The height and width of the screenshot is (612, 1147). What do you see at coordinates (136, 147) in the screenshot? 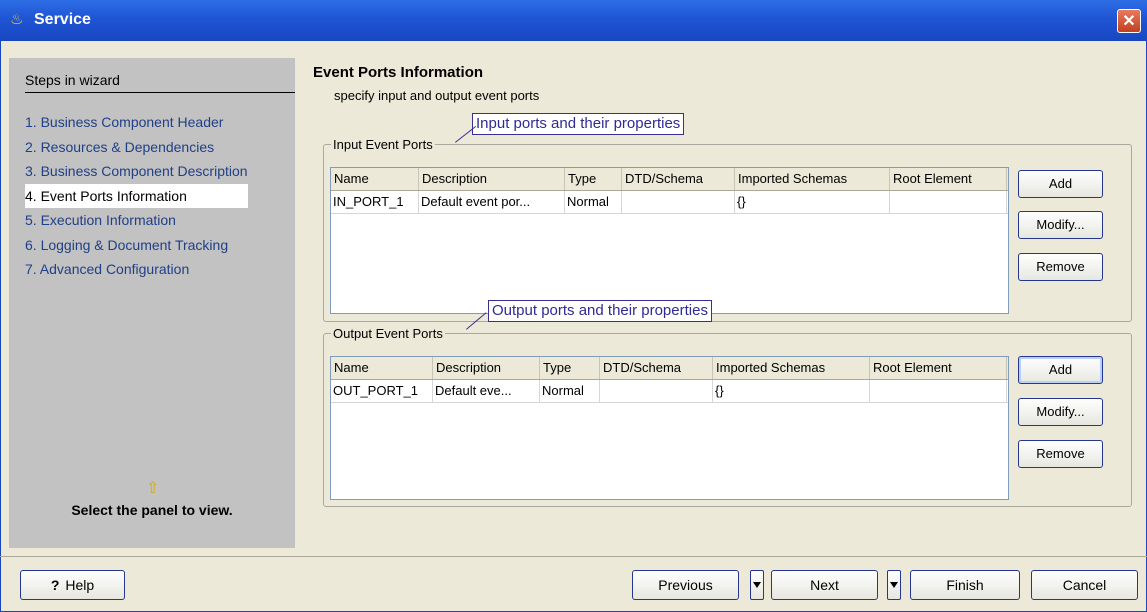
I see `step-item: 2. Resources & Dependencies` at bounding box center [136, 147].